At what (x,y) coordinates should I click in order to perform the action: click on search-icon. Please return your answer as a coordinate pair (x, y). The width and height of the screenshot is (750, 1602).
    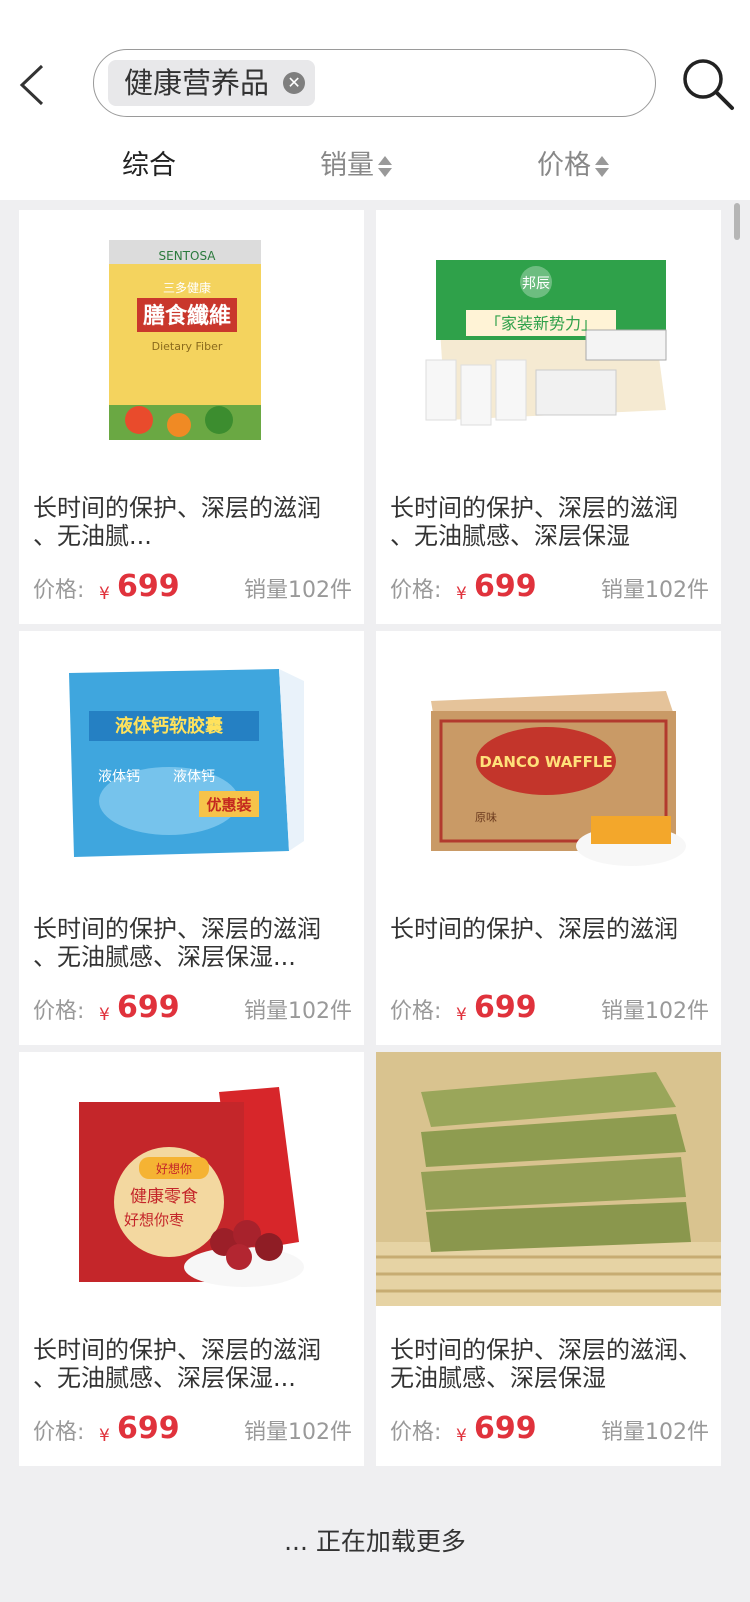
    Looking at the image, I should click on (708, 84).